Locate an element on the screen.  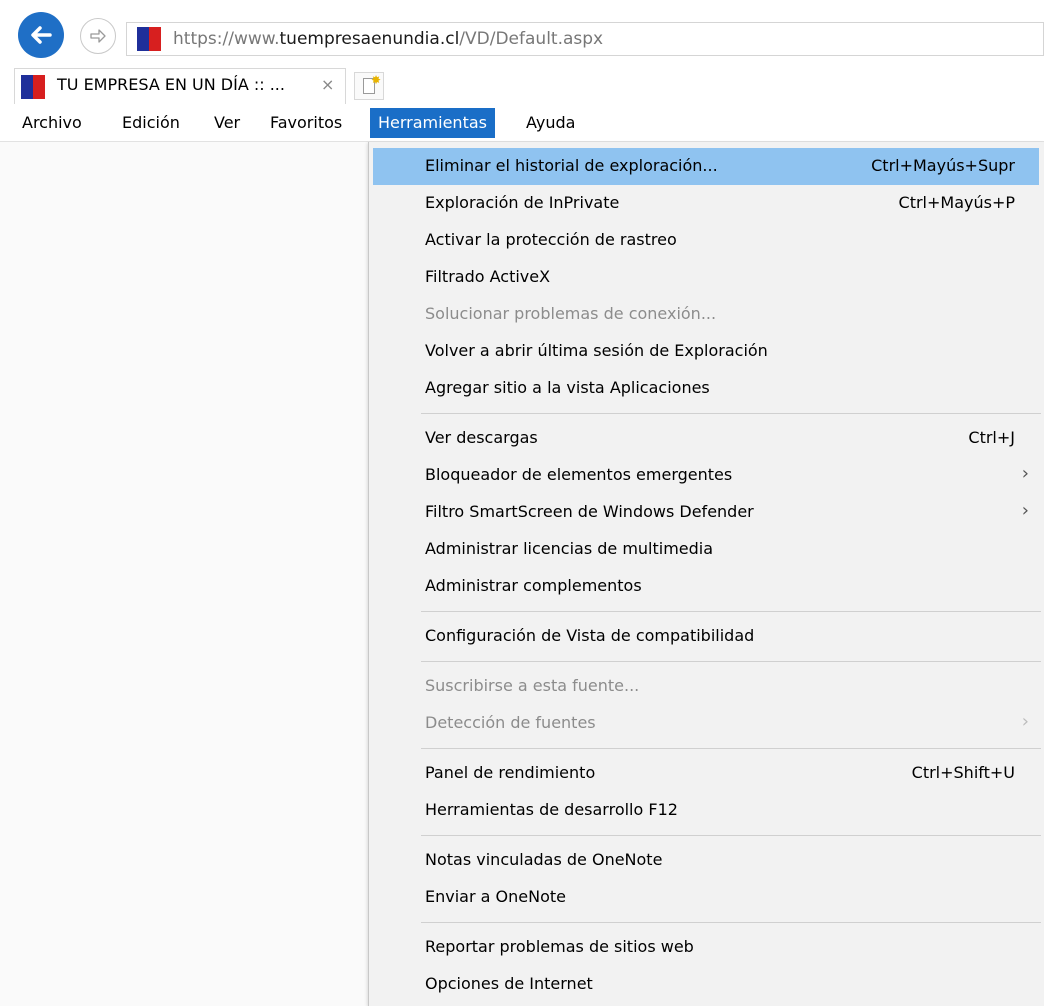
forward-button is located at coordinates (98, 36).